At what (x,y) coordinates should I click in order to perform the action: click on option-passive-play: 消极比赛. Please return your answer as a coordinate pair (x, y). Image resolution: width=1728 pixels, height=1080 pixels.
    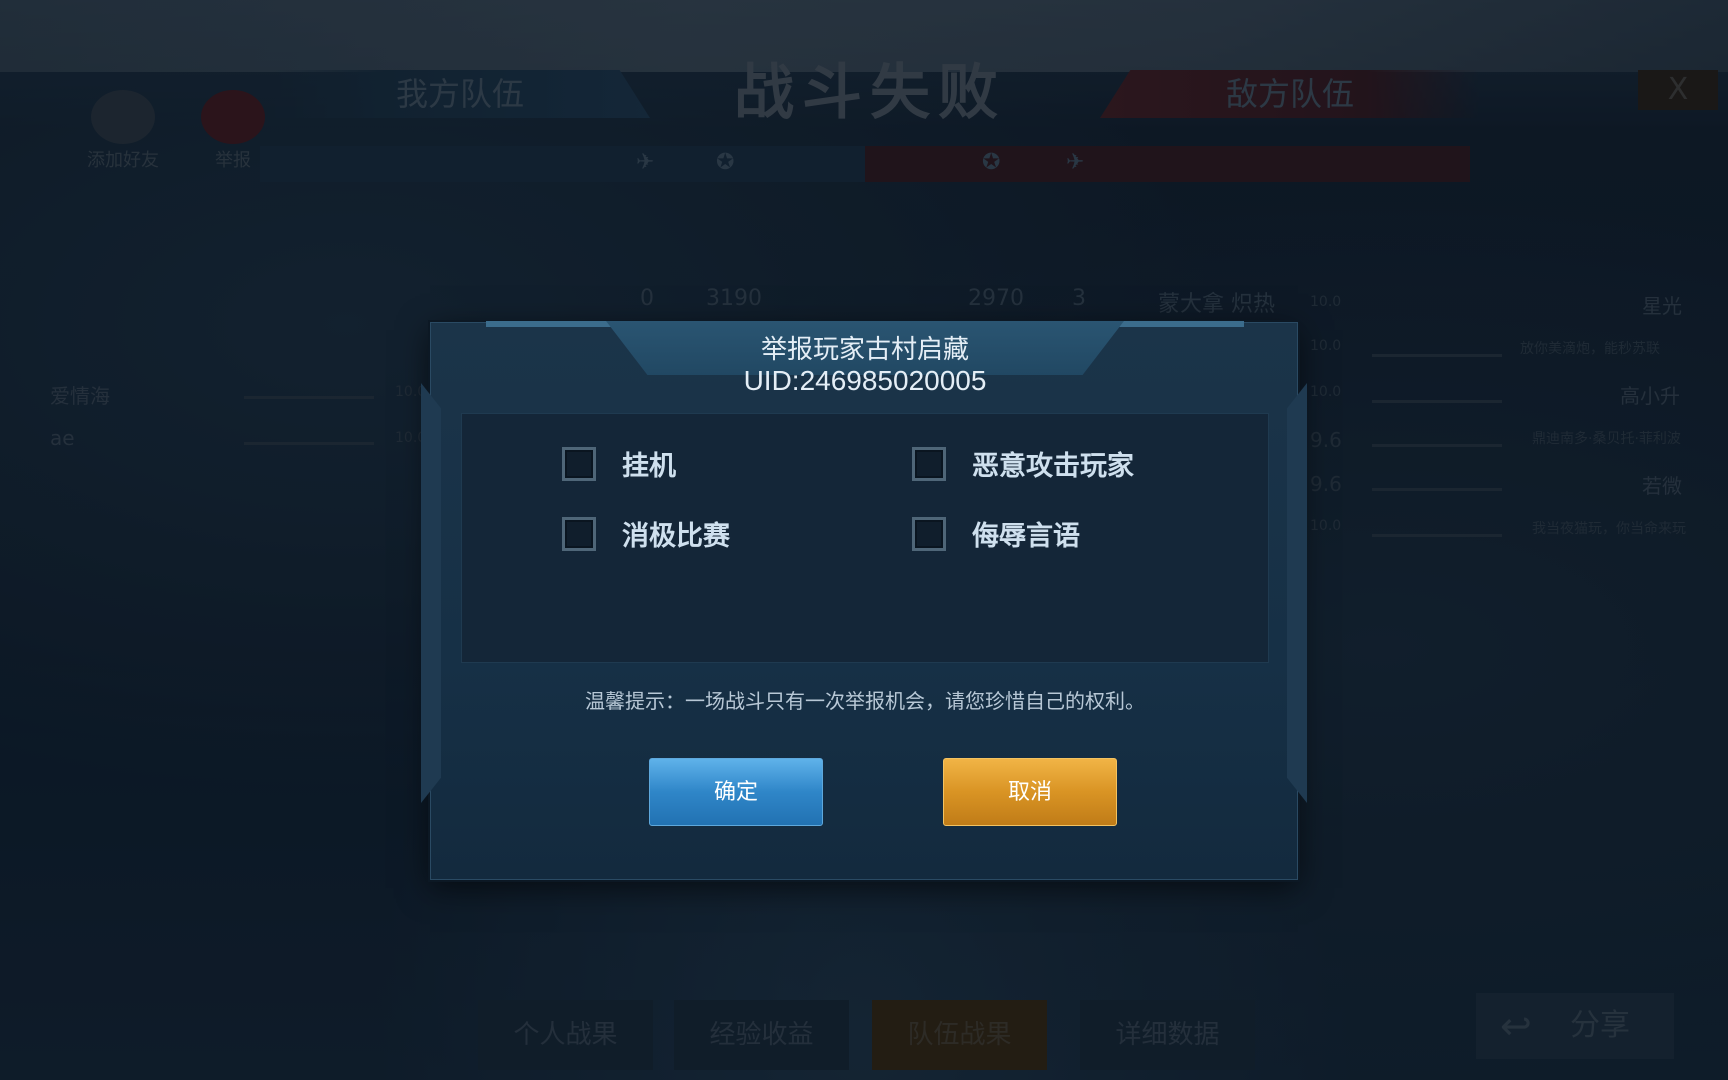
    Looking at the image, I should click on (646, 533).